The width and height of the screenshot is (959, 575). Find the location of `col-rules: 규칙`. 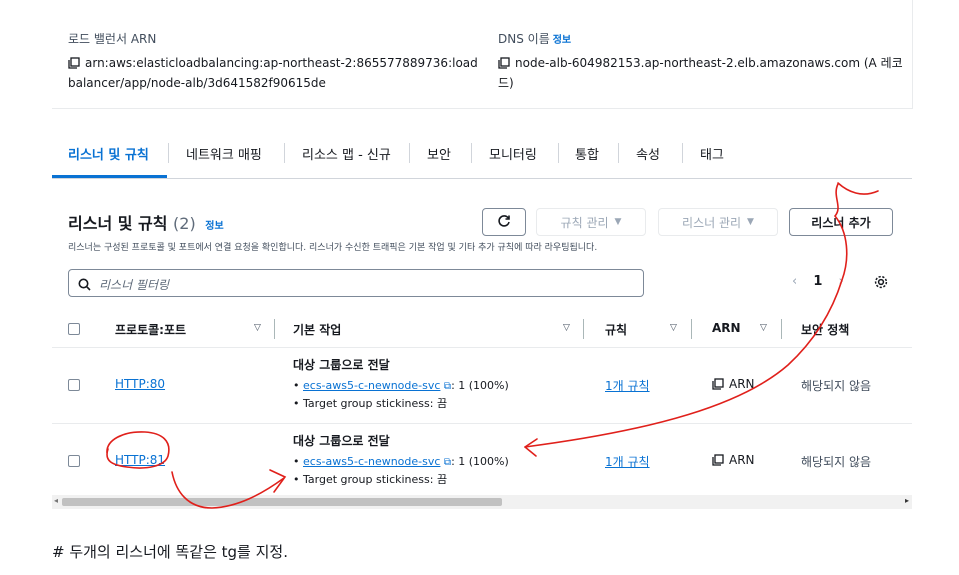

col-rules: 규칙 is located at coordinates (616, 329).